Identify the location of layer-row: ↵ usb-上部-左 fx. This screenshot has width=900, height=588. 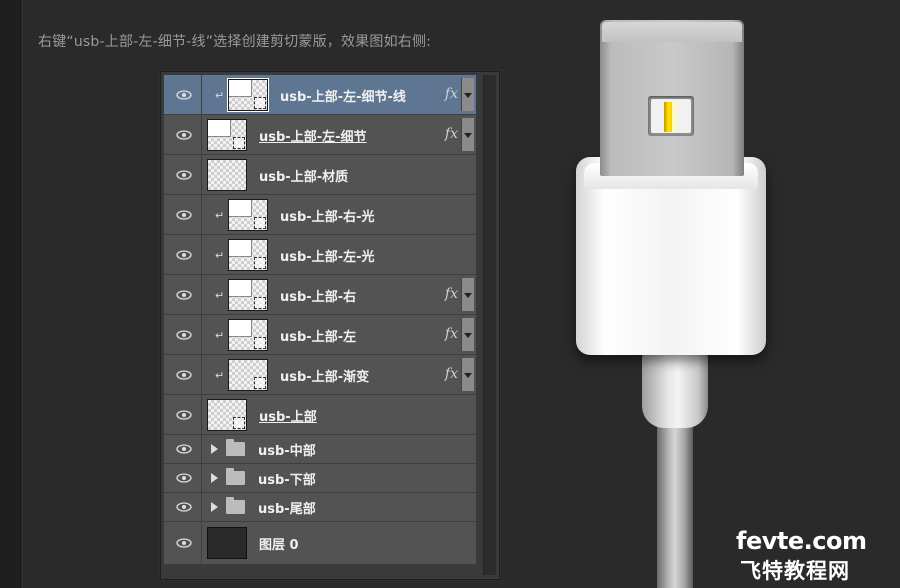
(320, 335).